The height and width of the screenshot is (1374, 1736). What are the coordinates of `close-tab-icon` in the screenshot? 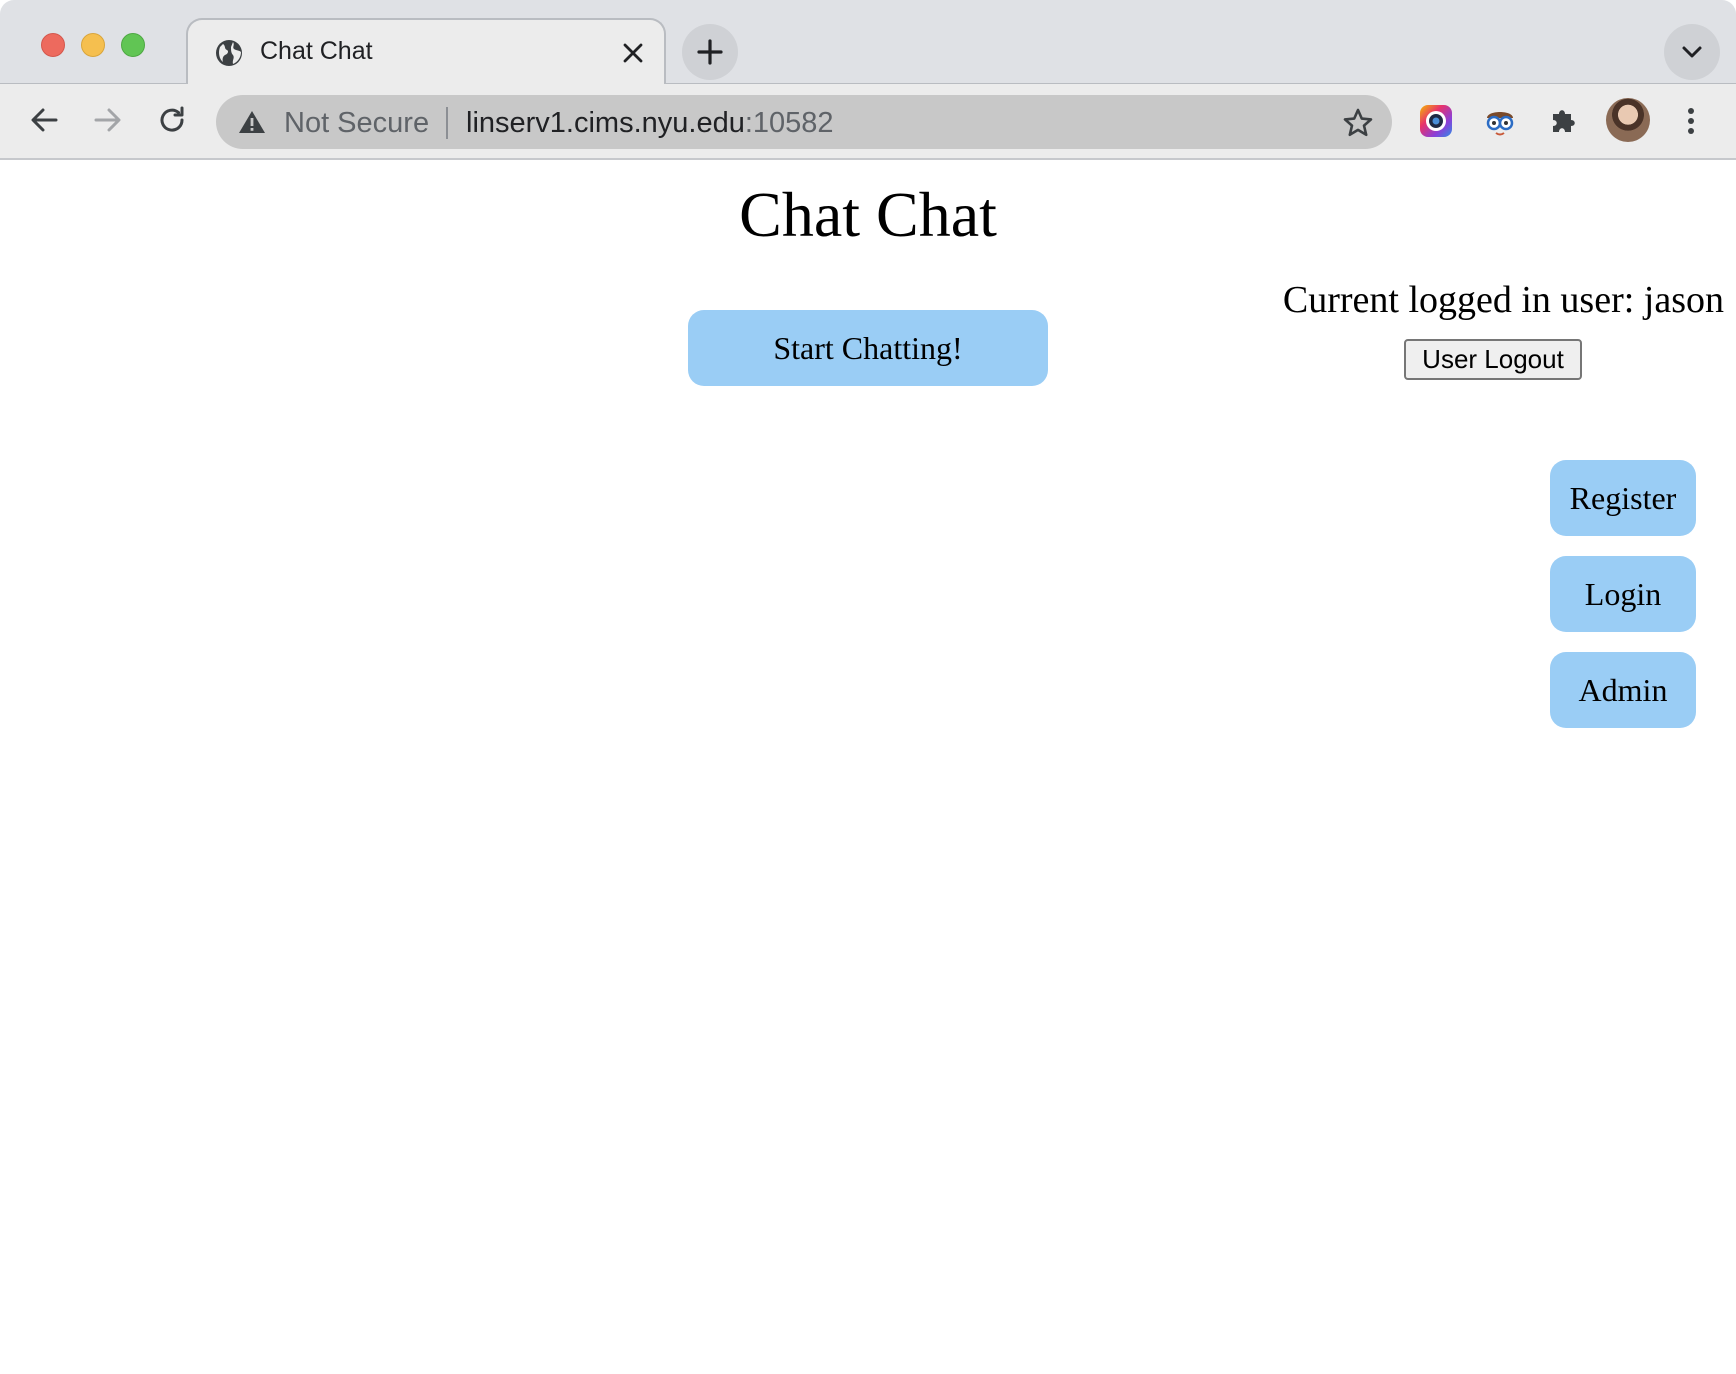 It's located at (633, 53).